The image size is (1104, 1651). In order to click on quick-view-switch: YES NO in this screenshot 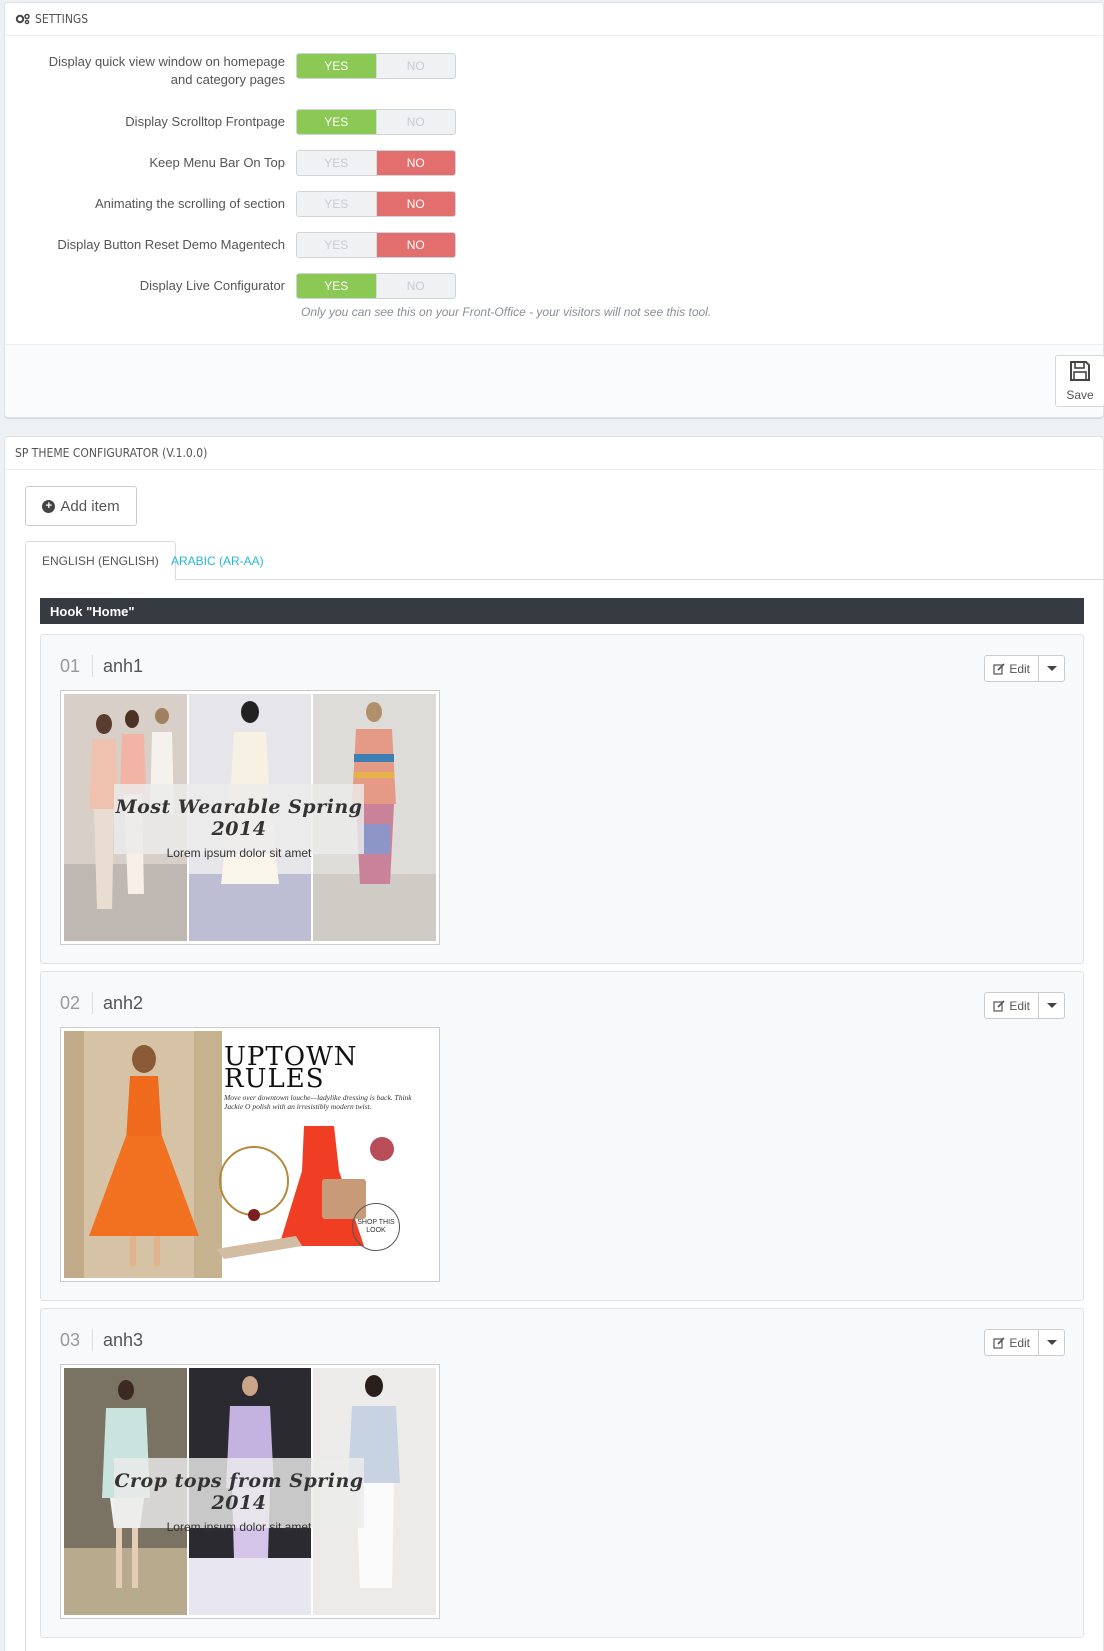, I will do `click(376, 66)`.